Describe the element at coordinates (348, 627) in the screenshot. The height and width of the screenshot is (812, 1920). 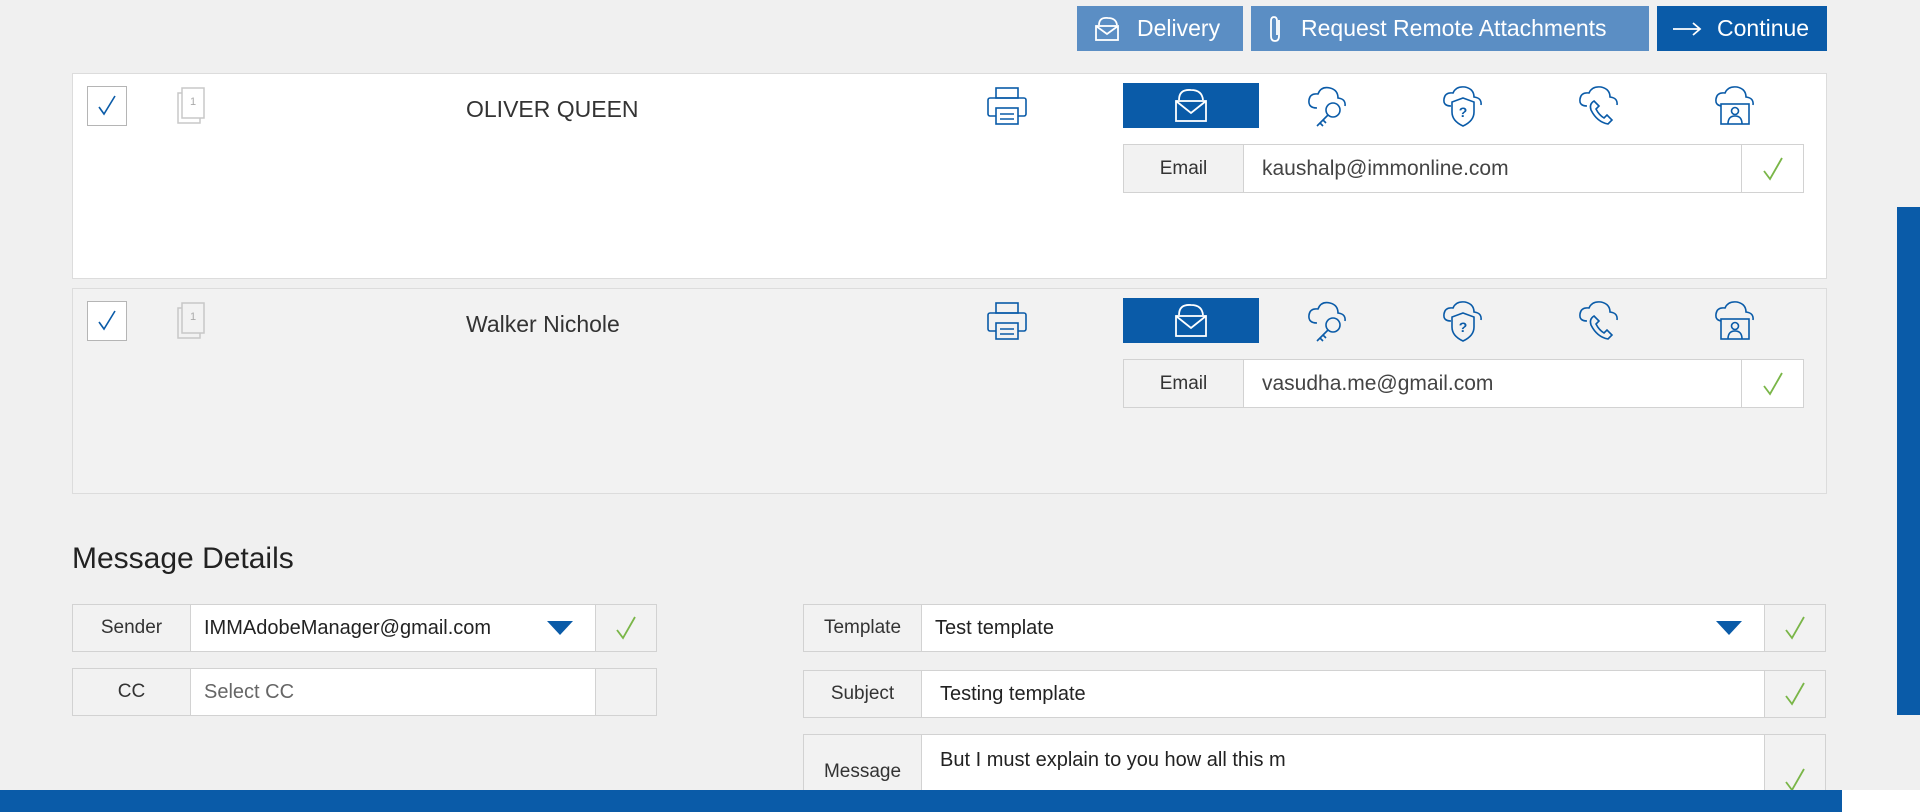
I see `sender-value: IMMAdobeManager@gmail.com` at that location.